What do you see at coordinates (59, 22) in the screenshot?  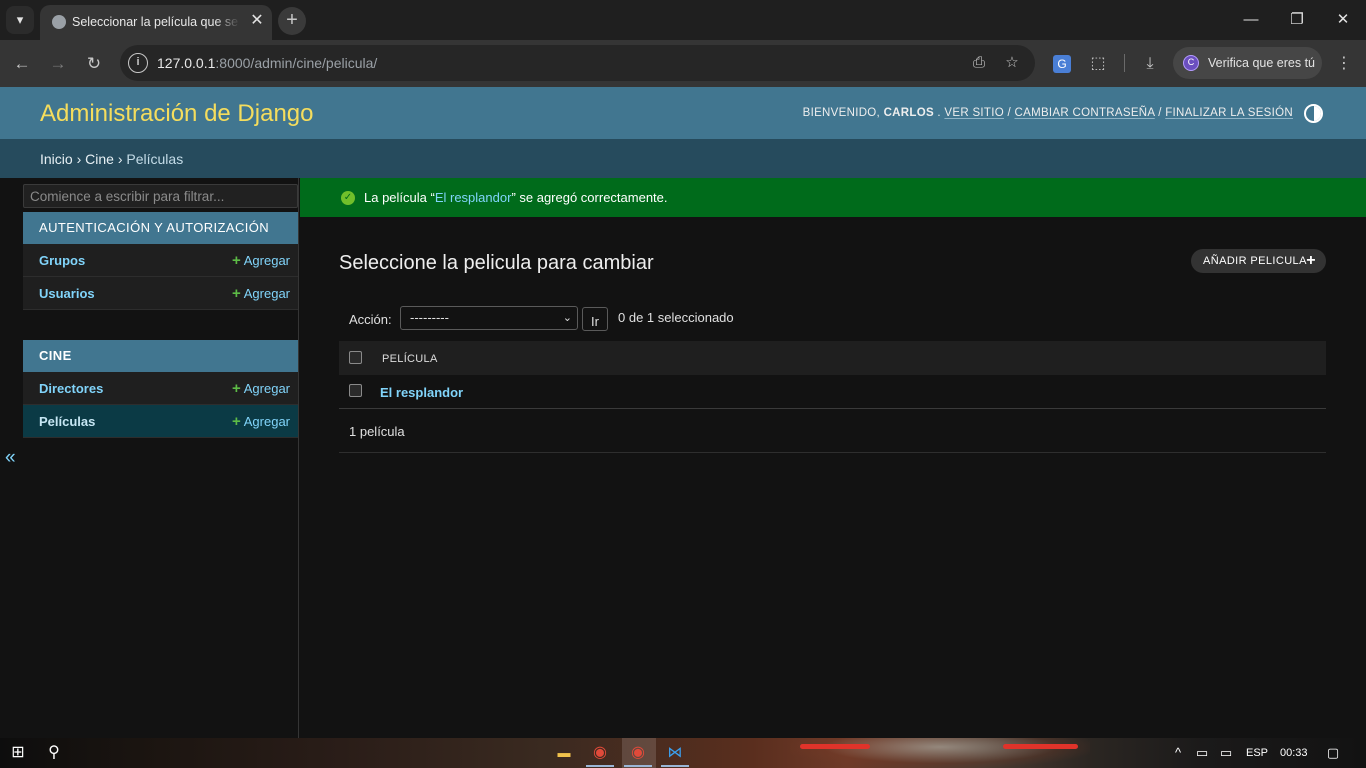 I see `globe-icon` at bounding box center [59, 22].